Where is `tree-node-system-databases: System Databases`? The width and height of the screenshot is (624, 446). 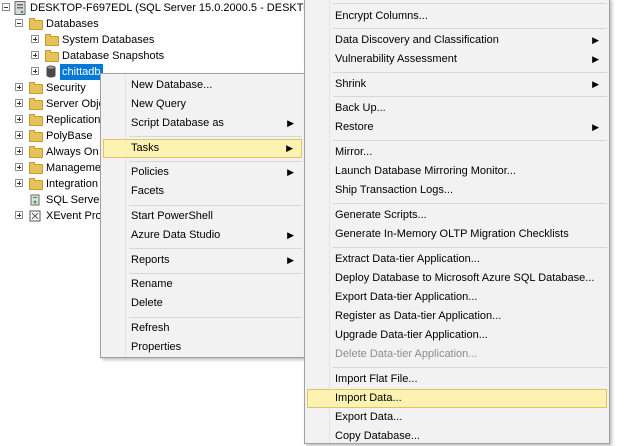
tree-node-system-databases: System Databases is located at coordinates (100, 40).